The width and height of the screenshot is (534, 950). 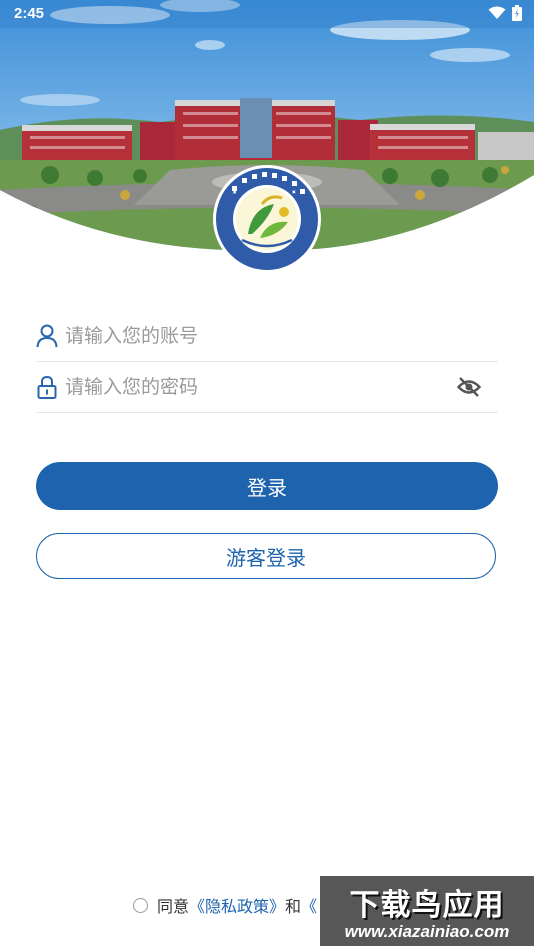 What do you see at coordinates (47, 387) in the screenshot?
I see `lock-icon` at bounding box center [47, 387].